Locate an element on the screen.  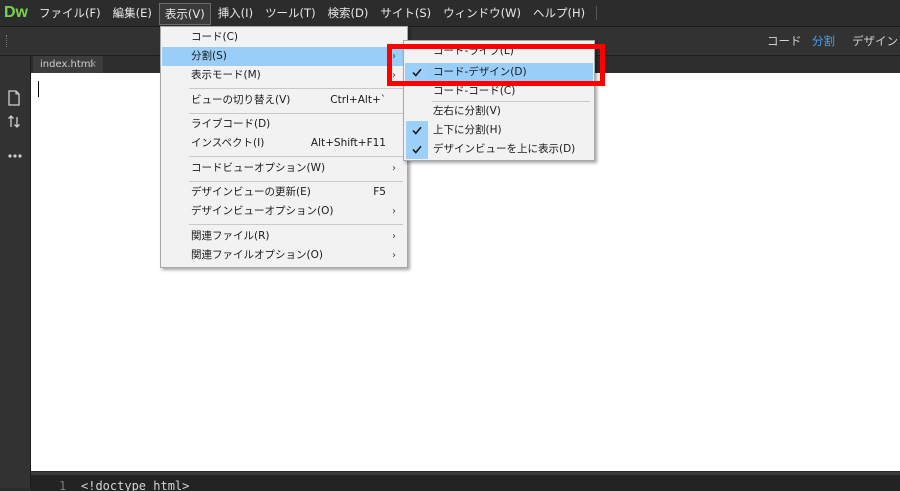
menu-item-label: ビューの切り替え(V) is located at coordinates (241, 100).